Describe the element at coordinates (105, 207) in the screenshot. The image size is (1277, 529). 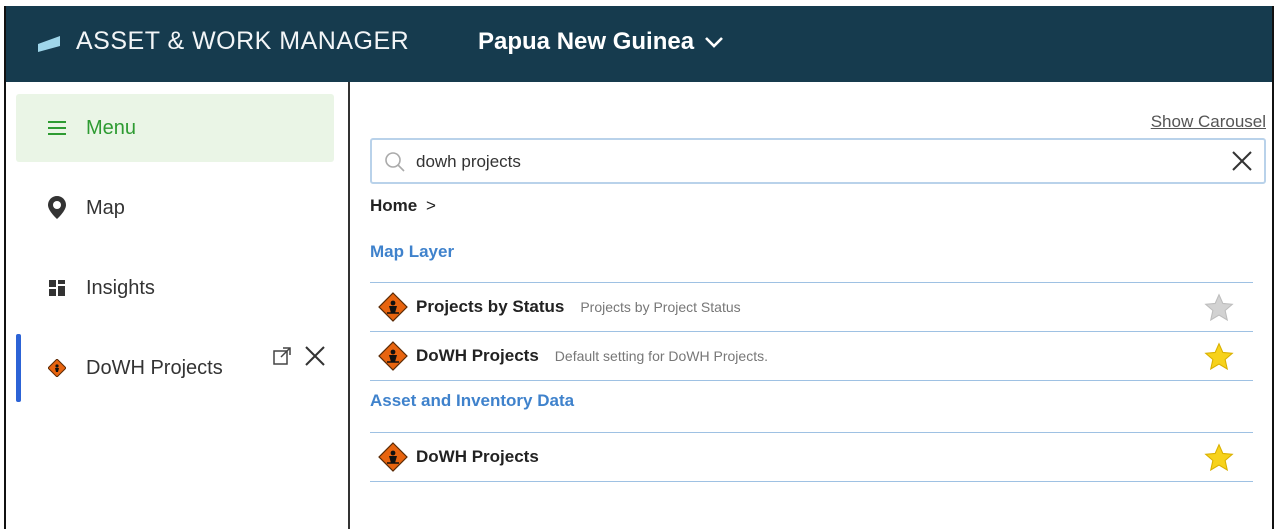
I see `sidebar-item-label: Map` at that location.